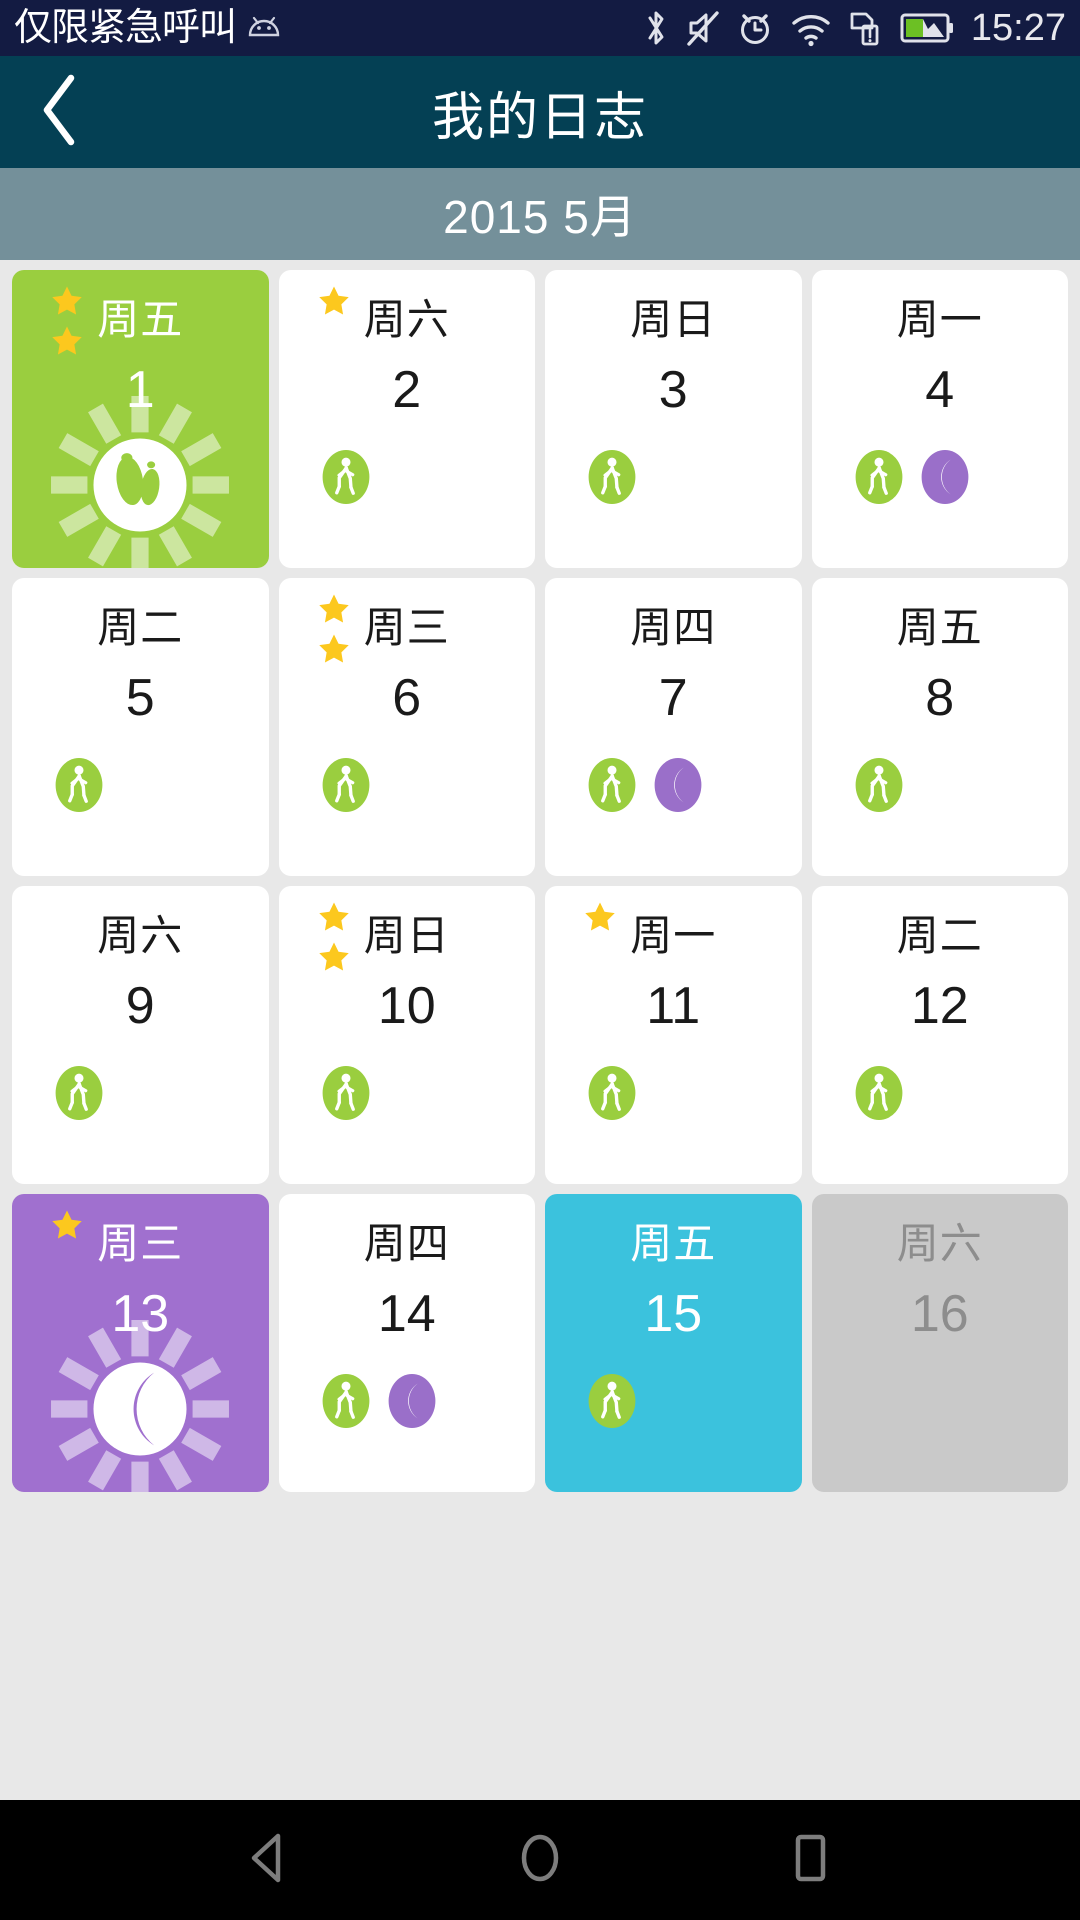 The image size is (1080, 1920). Describe the element at coordinates (140, 1006) in the screenshot. I see `day-number: 9` at that location.